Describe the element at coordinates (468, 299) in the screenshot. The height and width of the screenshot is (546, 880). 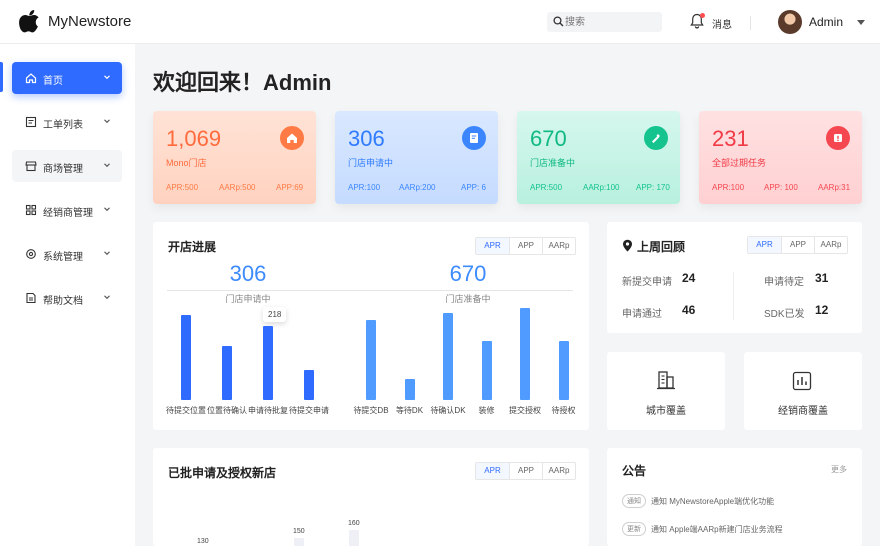
I see `kpi-label: 门店准备中` at that location.